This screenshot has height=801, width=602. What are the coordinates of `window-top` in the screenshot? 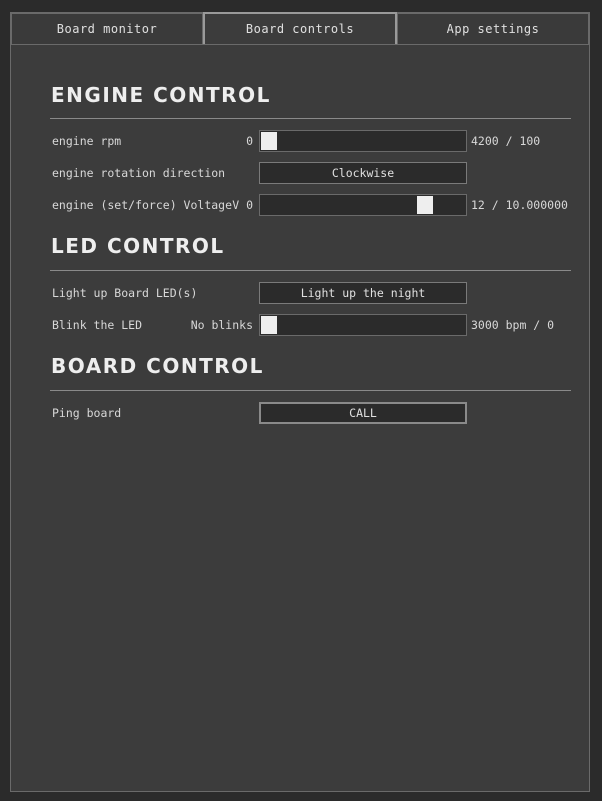 It's located at (301, 6).